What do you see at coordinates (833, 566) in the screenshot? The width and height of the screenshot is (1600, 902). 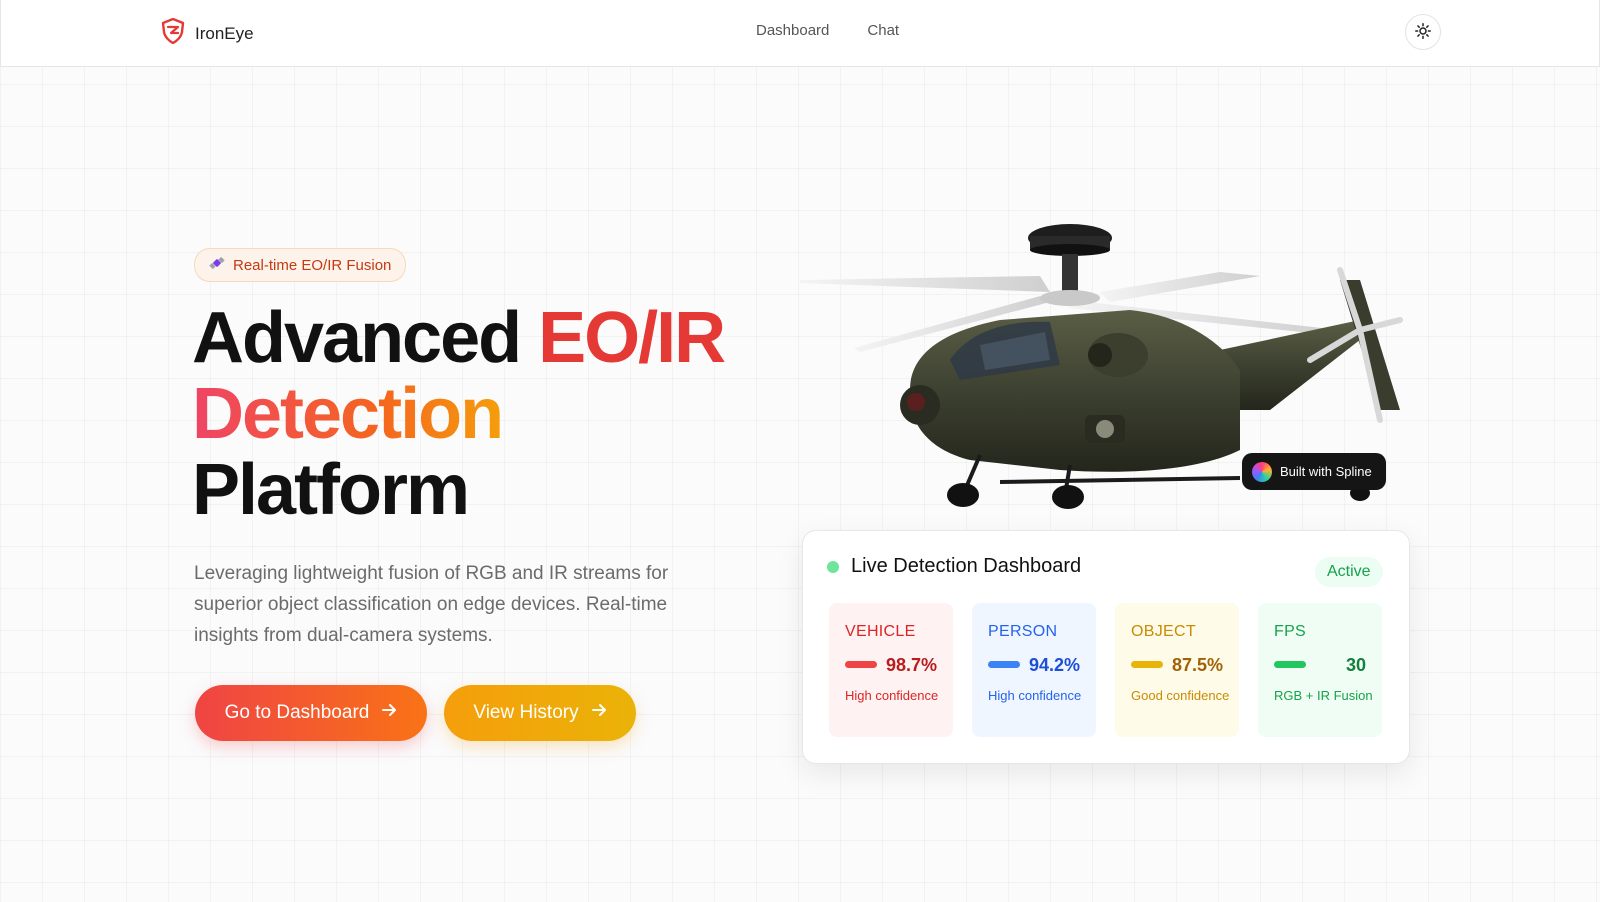 I see `live-status-dot` at bounding box center [833, 566].